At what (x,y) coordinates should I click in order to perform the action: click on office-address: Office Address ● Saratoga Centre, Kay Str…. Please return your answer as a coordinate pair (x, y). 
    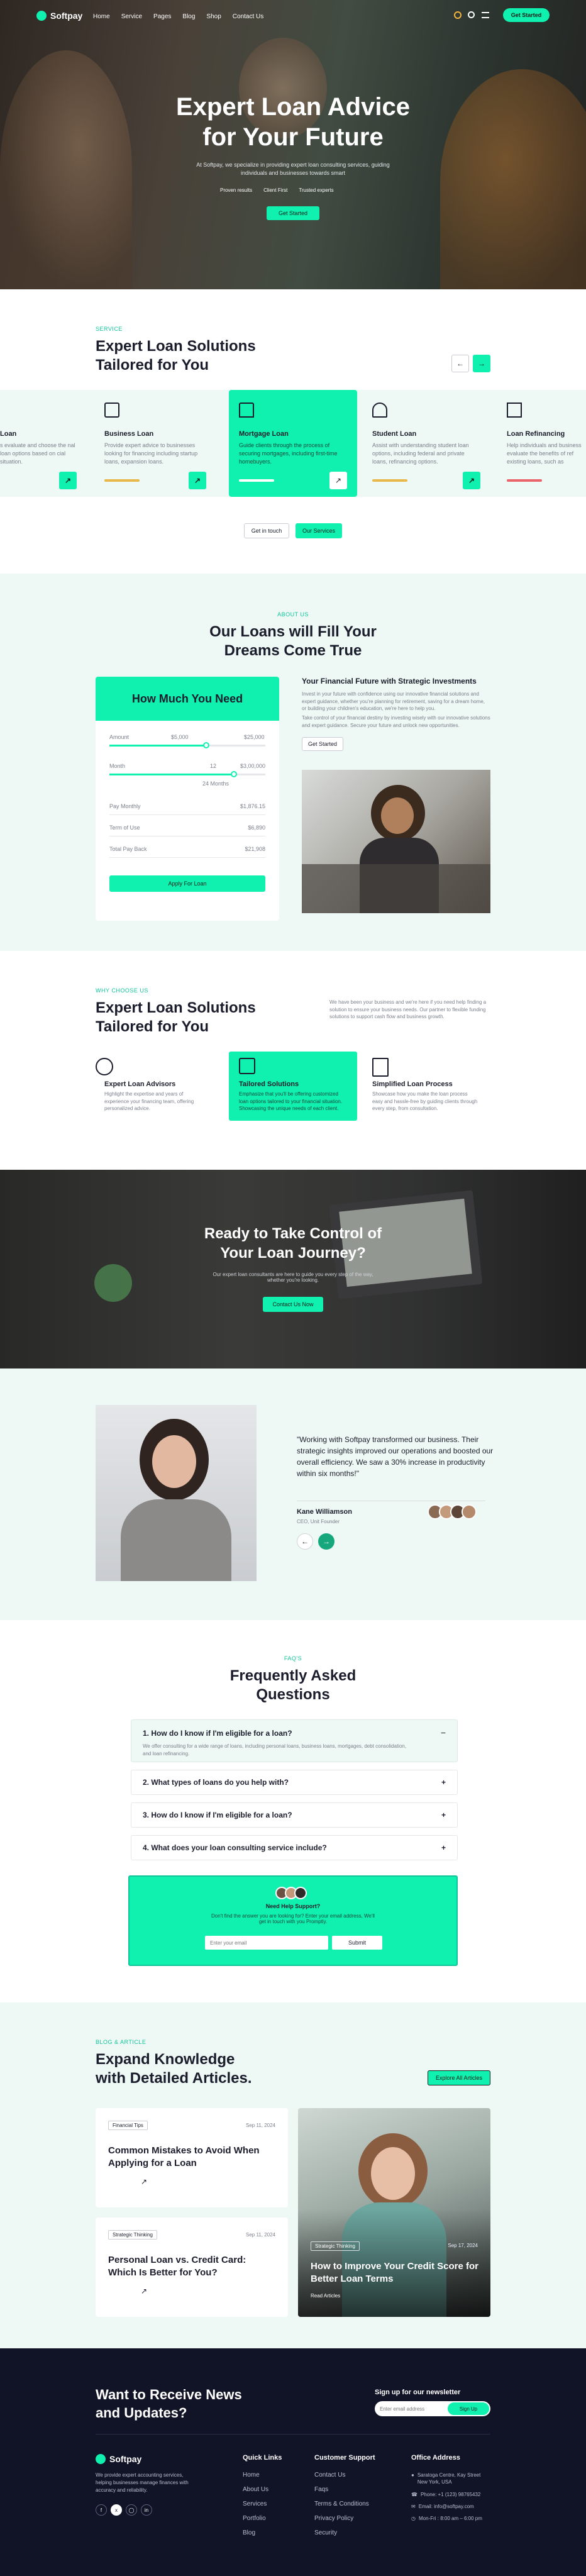
    Looking at the image, I should click on (450, 2487).